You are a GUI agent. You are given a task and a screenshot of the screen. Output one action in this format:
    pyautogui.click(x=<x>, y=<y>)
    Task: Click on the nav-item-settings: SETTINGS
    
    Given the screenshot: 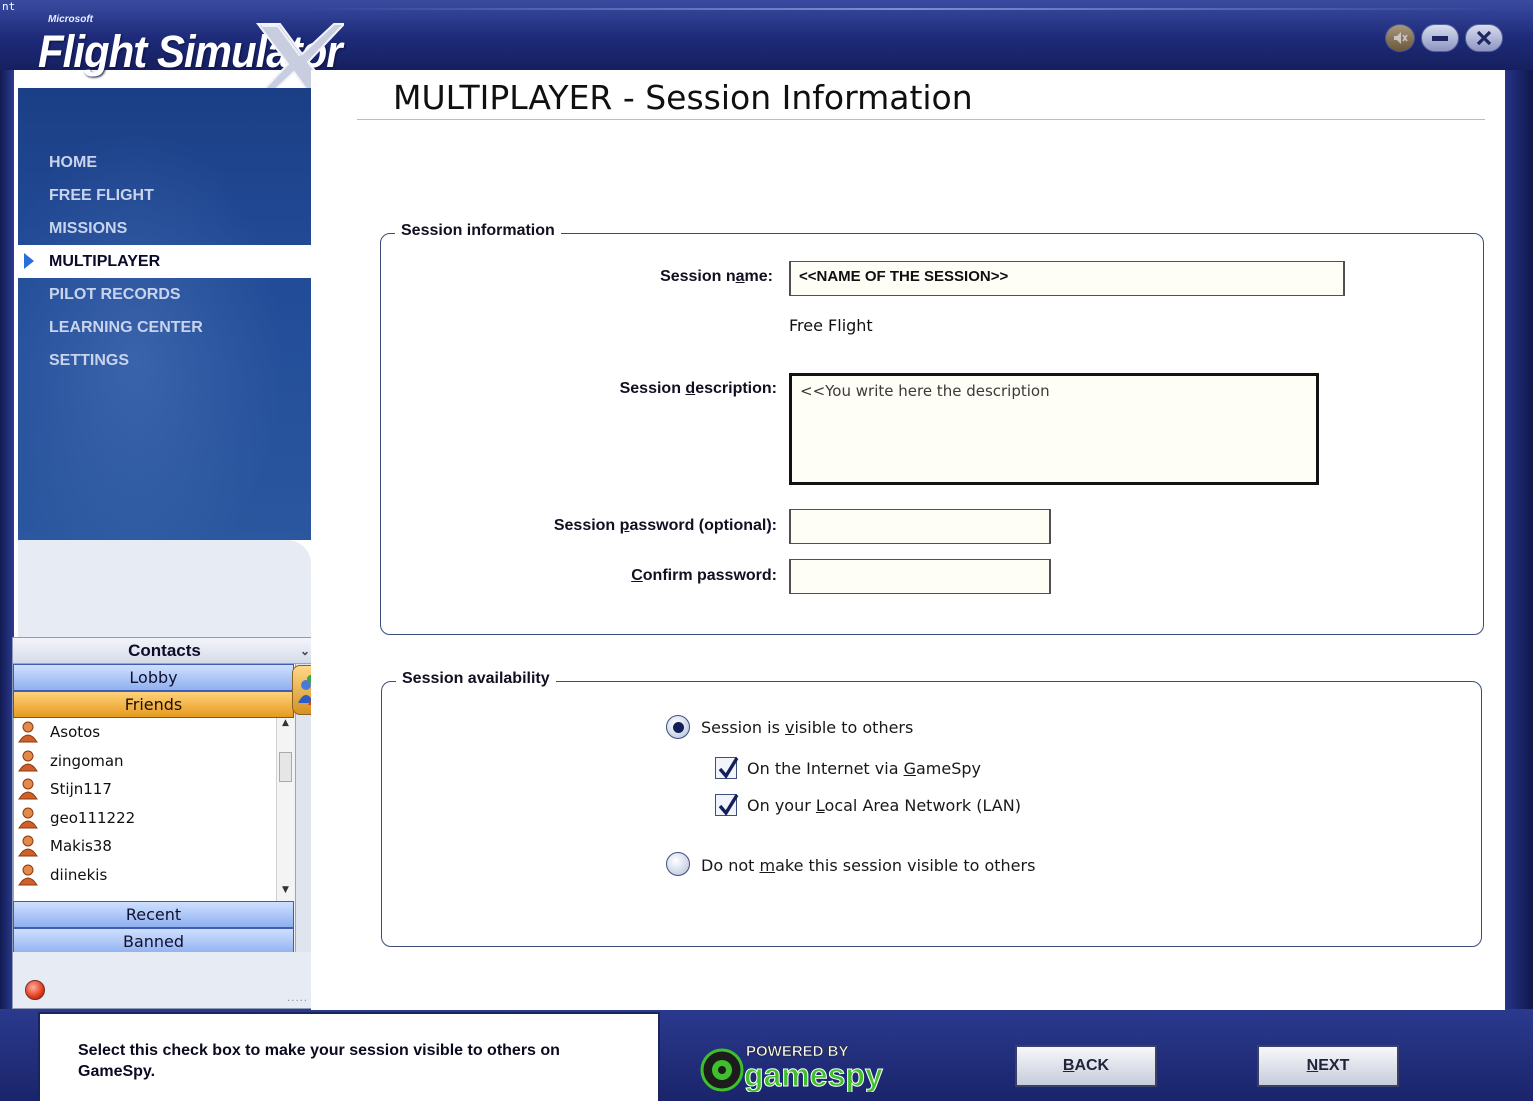 What is the action you would take?
    pyautogui.click(x=164, y=360)
    